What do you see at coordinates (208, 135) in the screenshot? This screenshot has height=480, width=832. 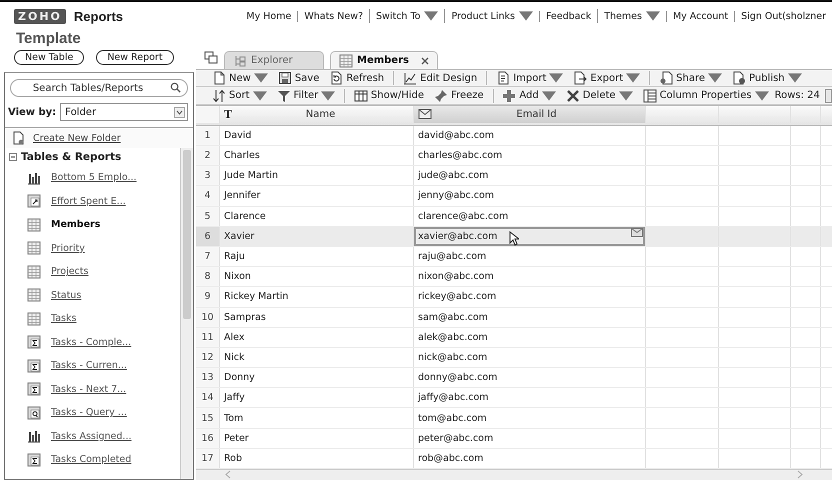 I see `row-number: 1` at bounding box center [208, 135].